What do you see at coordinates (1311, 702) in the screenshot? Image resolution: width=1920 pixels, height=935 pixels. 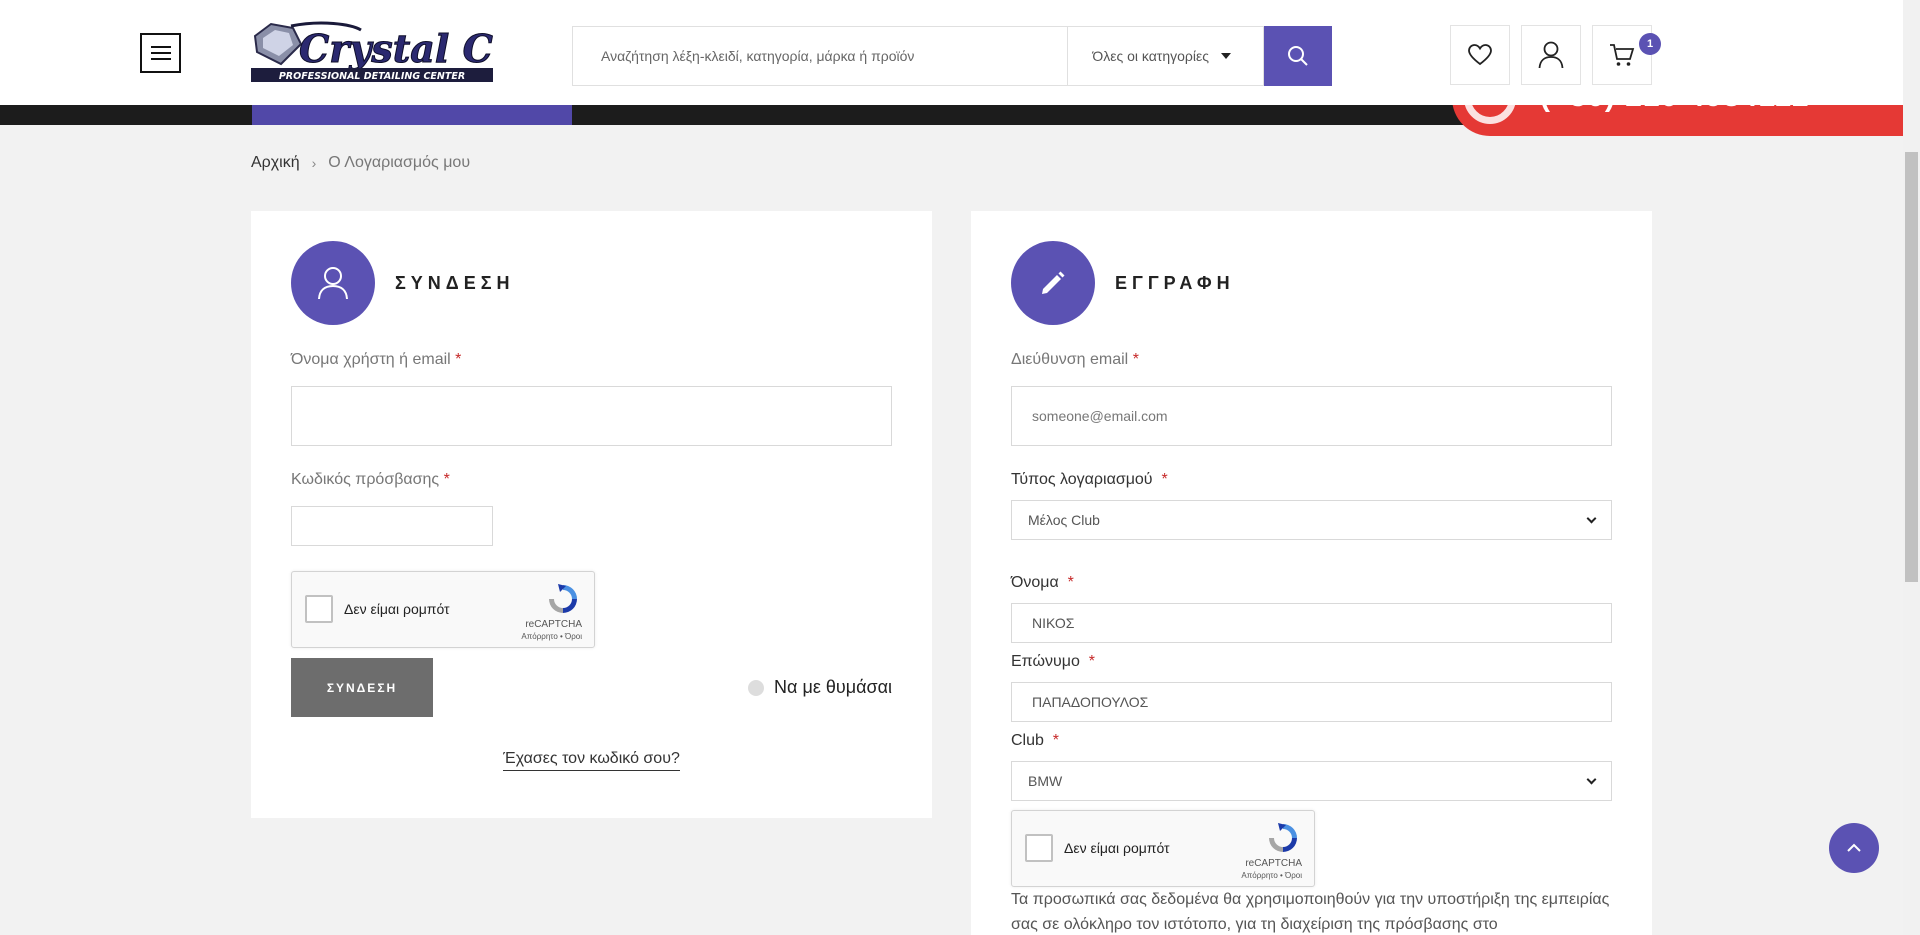 I see `last-name-input` at bounding box center [1311, 702].